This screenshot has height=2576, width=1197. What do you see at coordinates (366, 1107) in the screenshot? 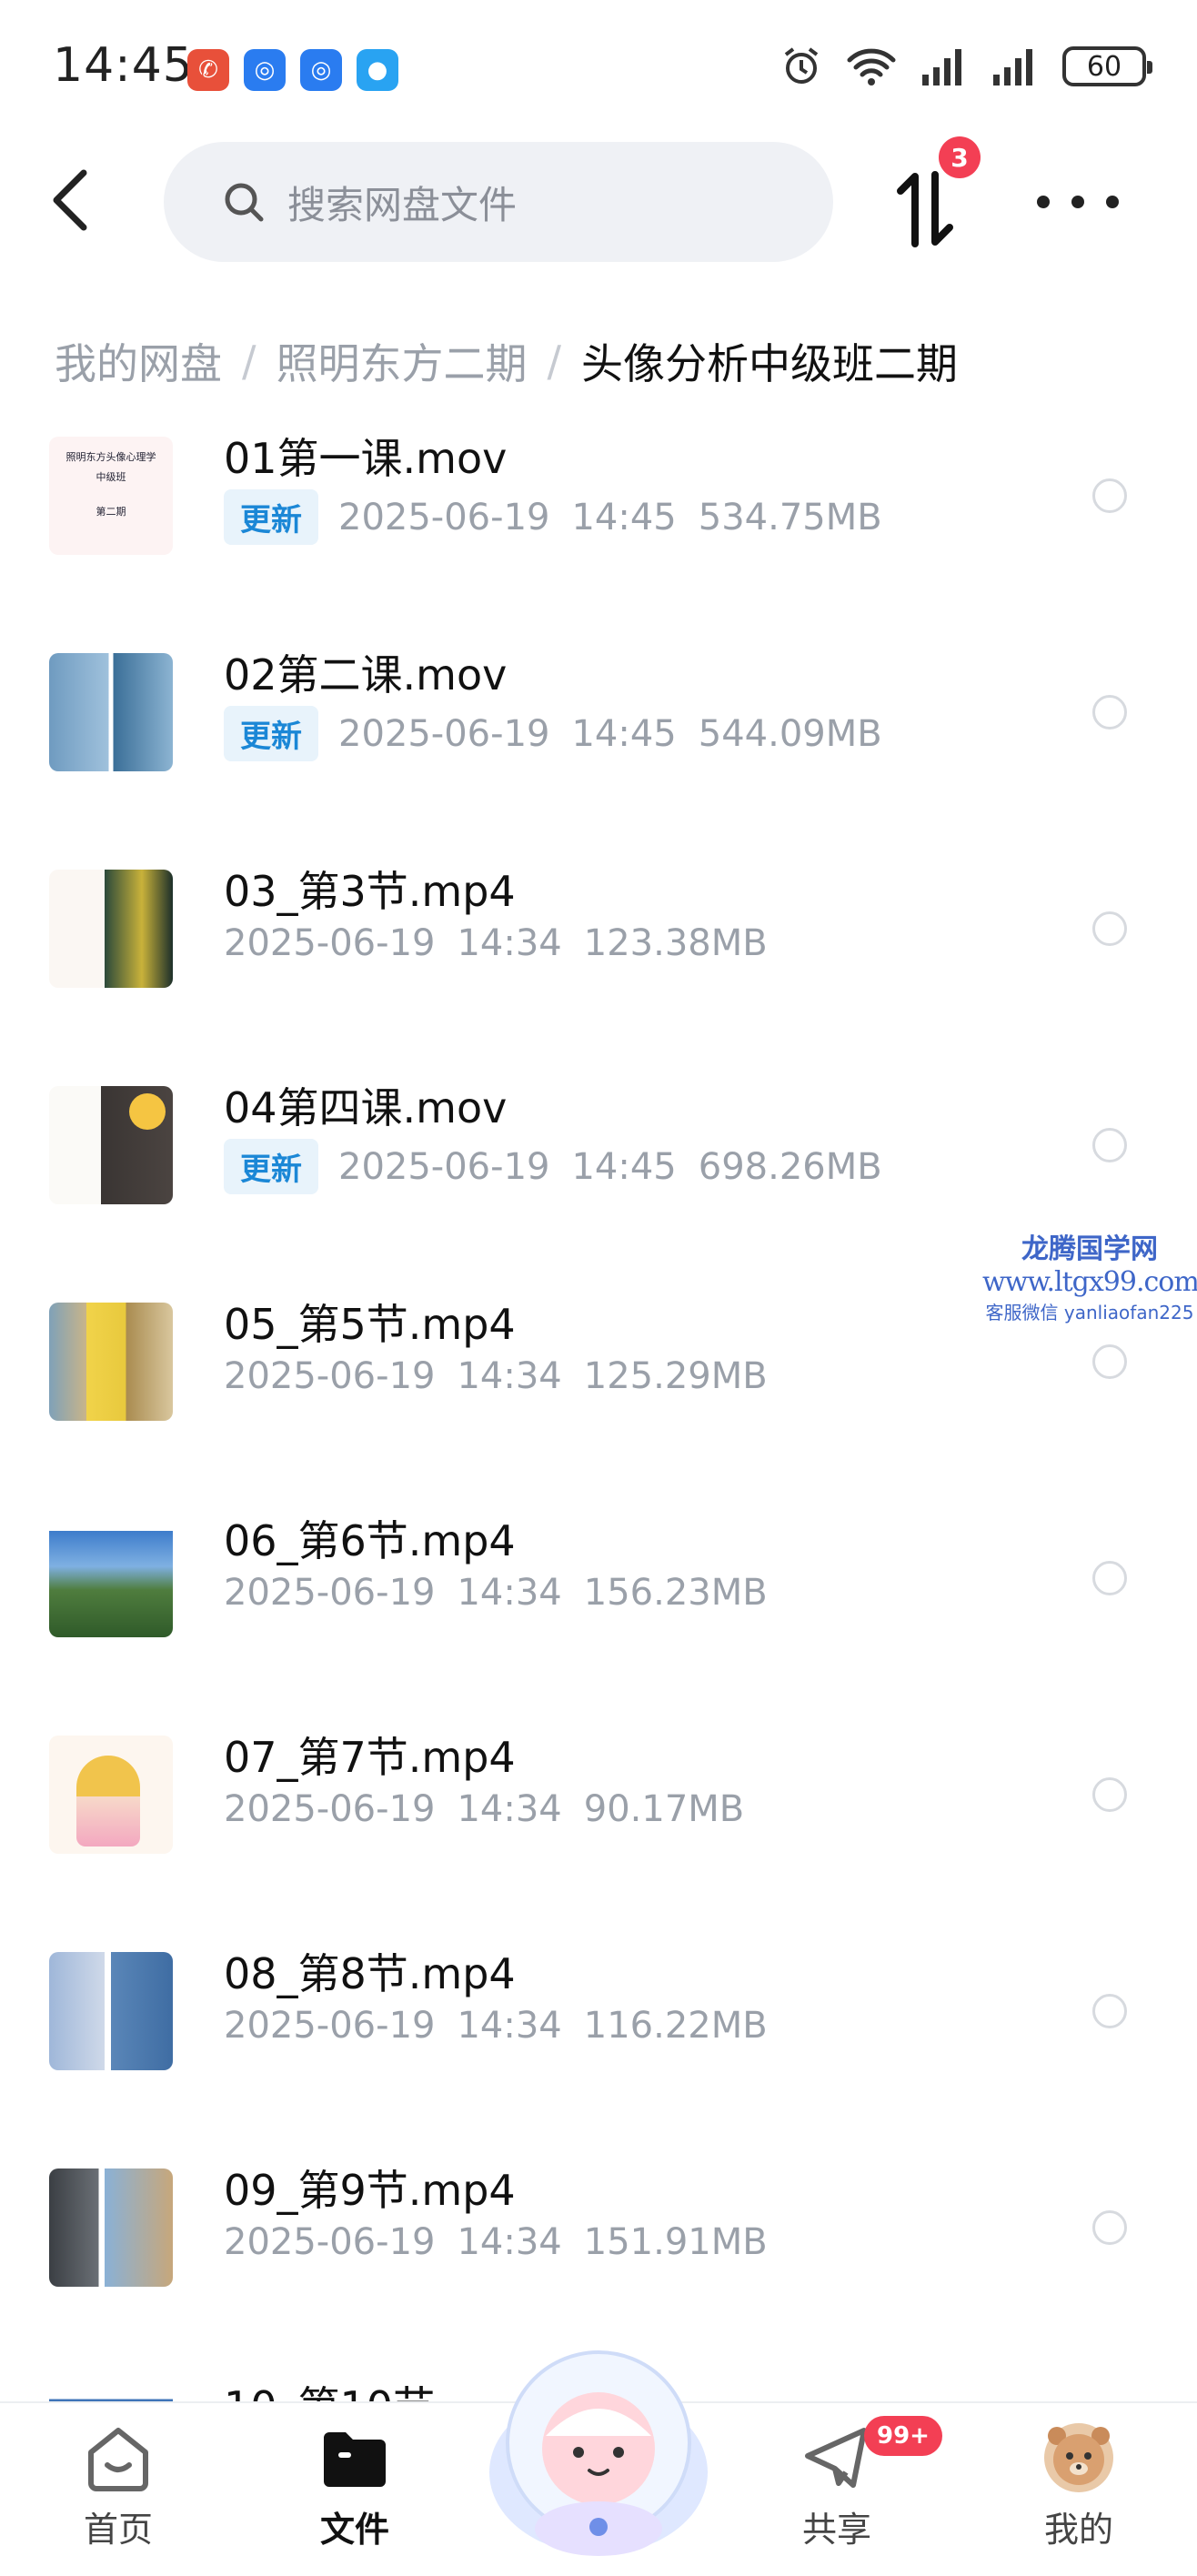
I see `file-name: 04第四课.mov` at bounding box center [366, 1107].